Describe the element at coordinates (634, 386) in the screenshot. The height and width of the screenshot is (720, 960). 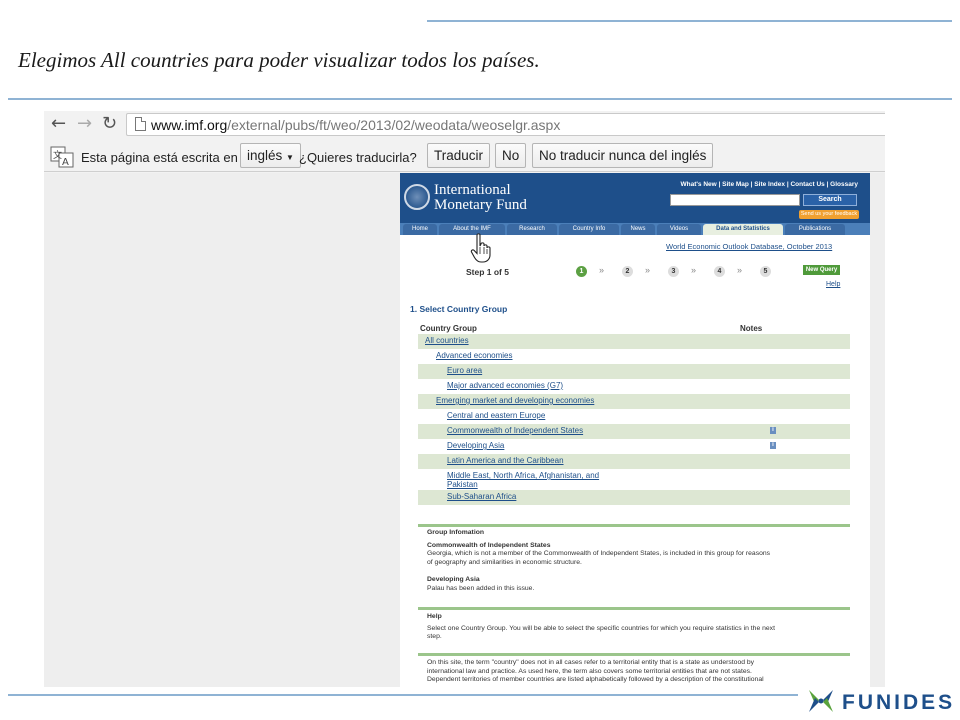
I see `table-row: Major advanced economies (G7)` at that location.